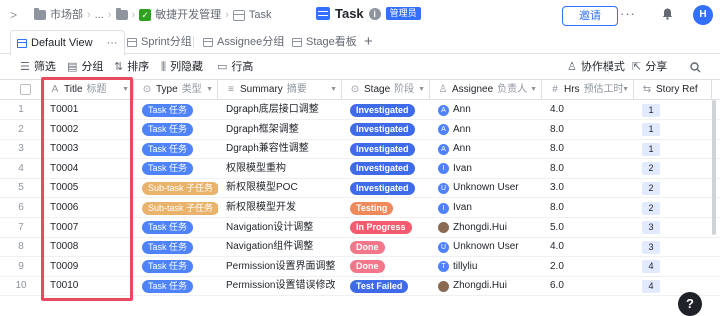 The width and height of the screenshot is (720, 316). Describe the element at coordinates (280, 188) in the screenshot. I see `summary-cell: 新权限模型POC` at that location.